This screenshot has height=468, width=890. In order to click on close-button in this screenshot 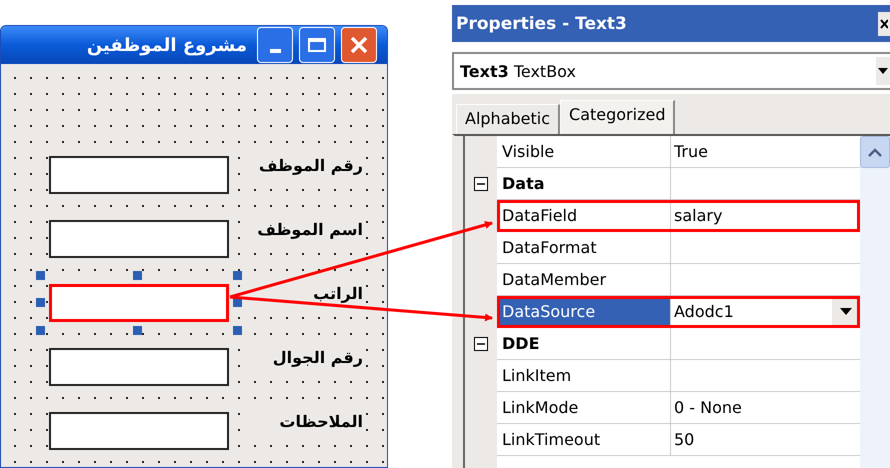, I will do `click(884, 24)`.